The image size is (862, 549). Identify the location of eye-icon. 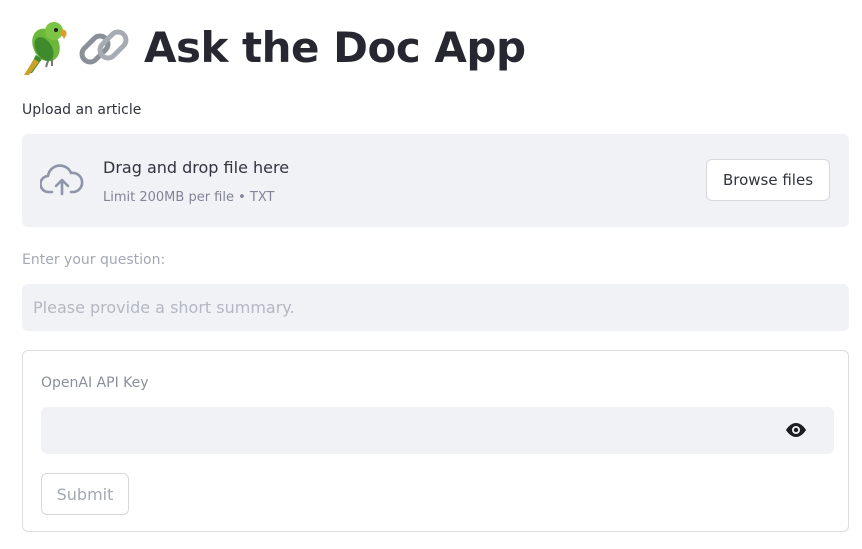
(796, 430).